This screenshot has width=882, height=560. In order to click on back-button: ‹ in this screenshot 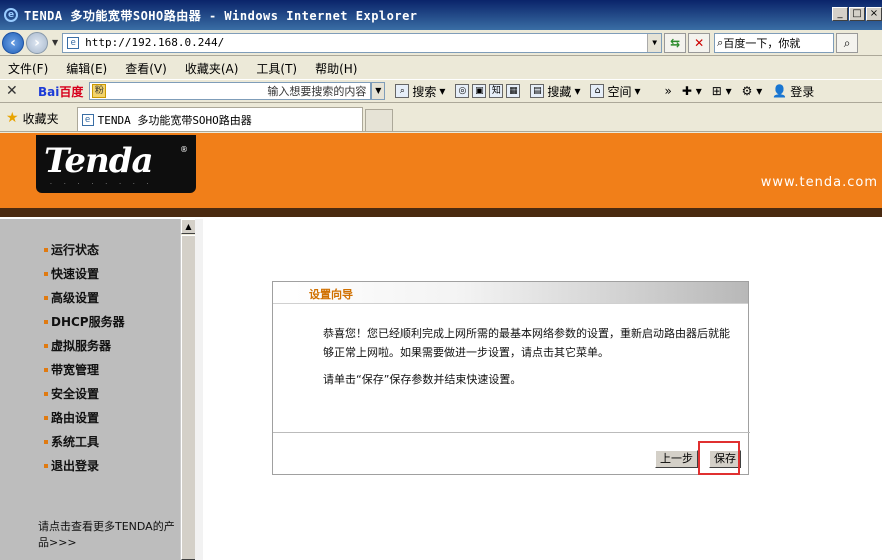, I will do `click(13, 42)`.